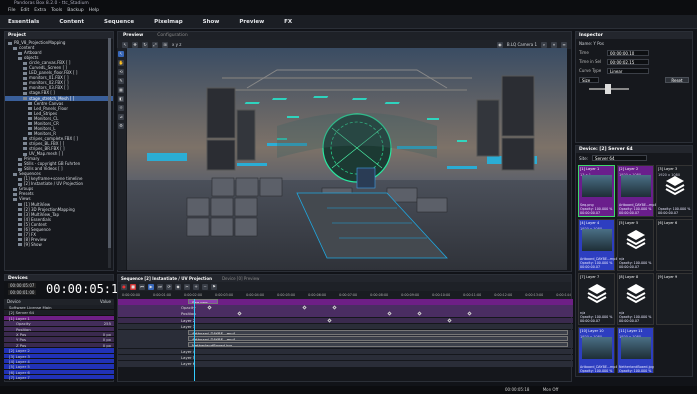  Describe the element at coordinates (124, 286) in the screenshot. I see `record-icon: ●` at that location.